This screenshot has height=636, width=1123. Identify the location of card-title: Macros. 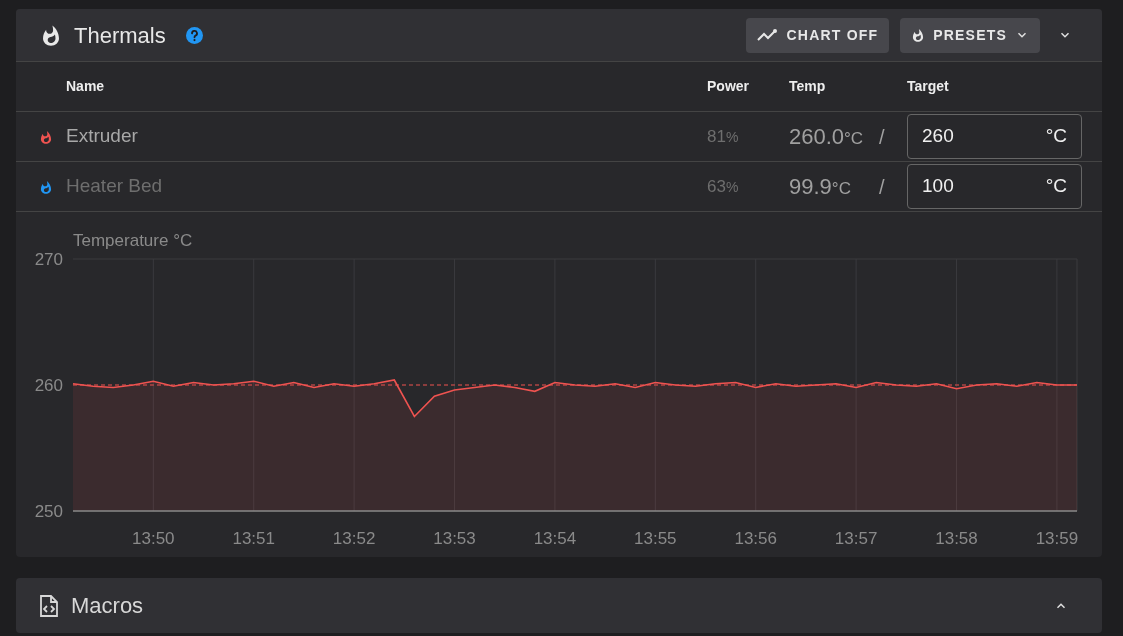
(108, 606).